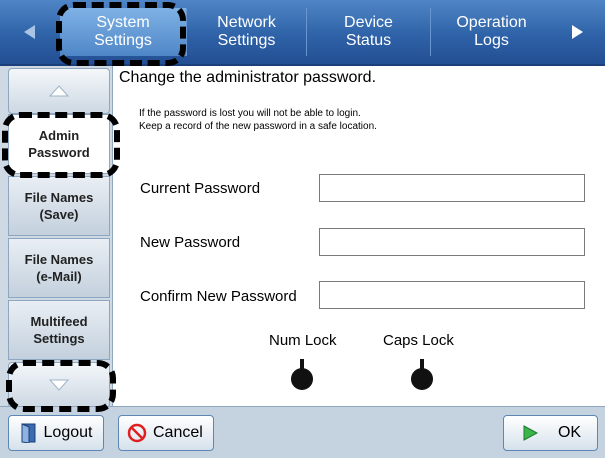  I want to click on triangle-left-icon, so click(29, 32).